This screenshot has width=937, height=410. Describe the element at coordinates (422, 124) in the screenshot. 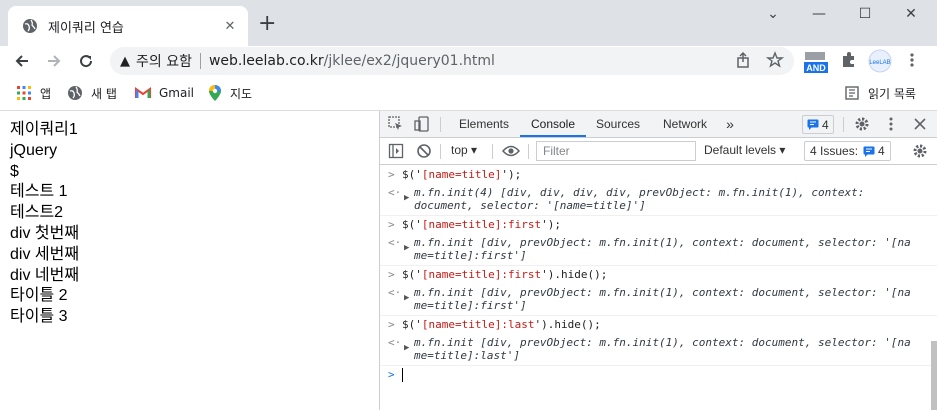

I see `device-toolbar-icon` at that location.